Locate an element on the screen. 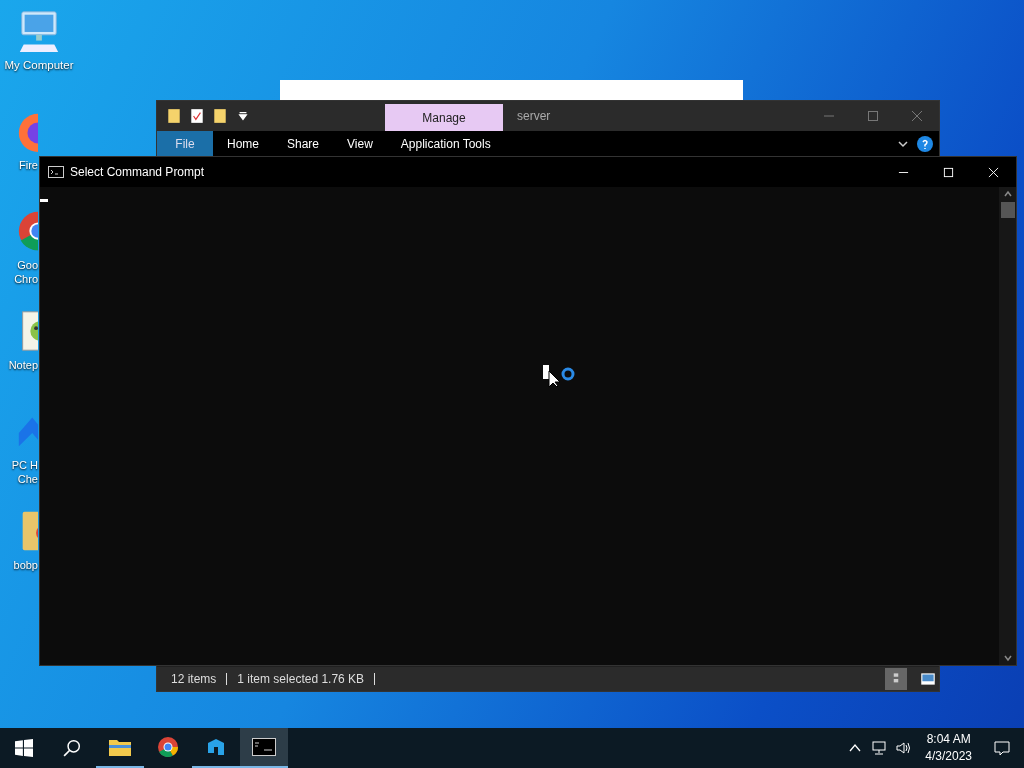 Image resolution: width=1024 pixels, height=768 pixels. ribbon-tab: File is located at coordinates (185, 144).